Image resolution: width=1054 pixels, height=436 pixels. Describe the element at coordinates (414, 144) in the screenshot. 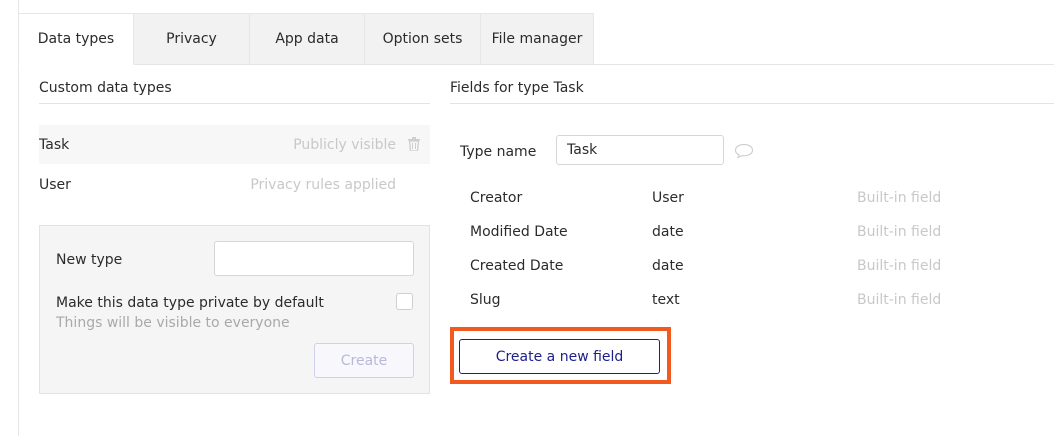

I see `trash-icon` at that location.